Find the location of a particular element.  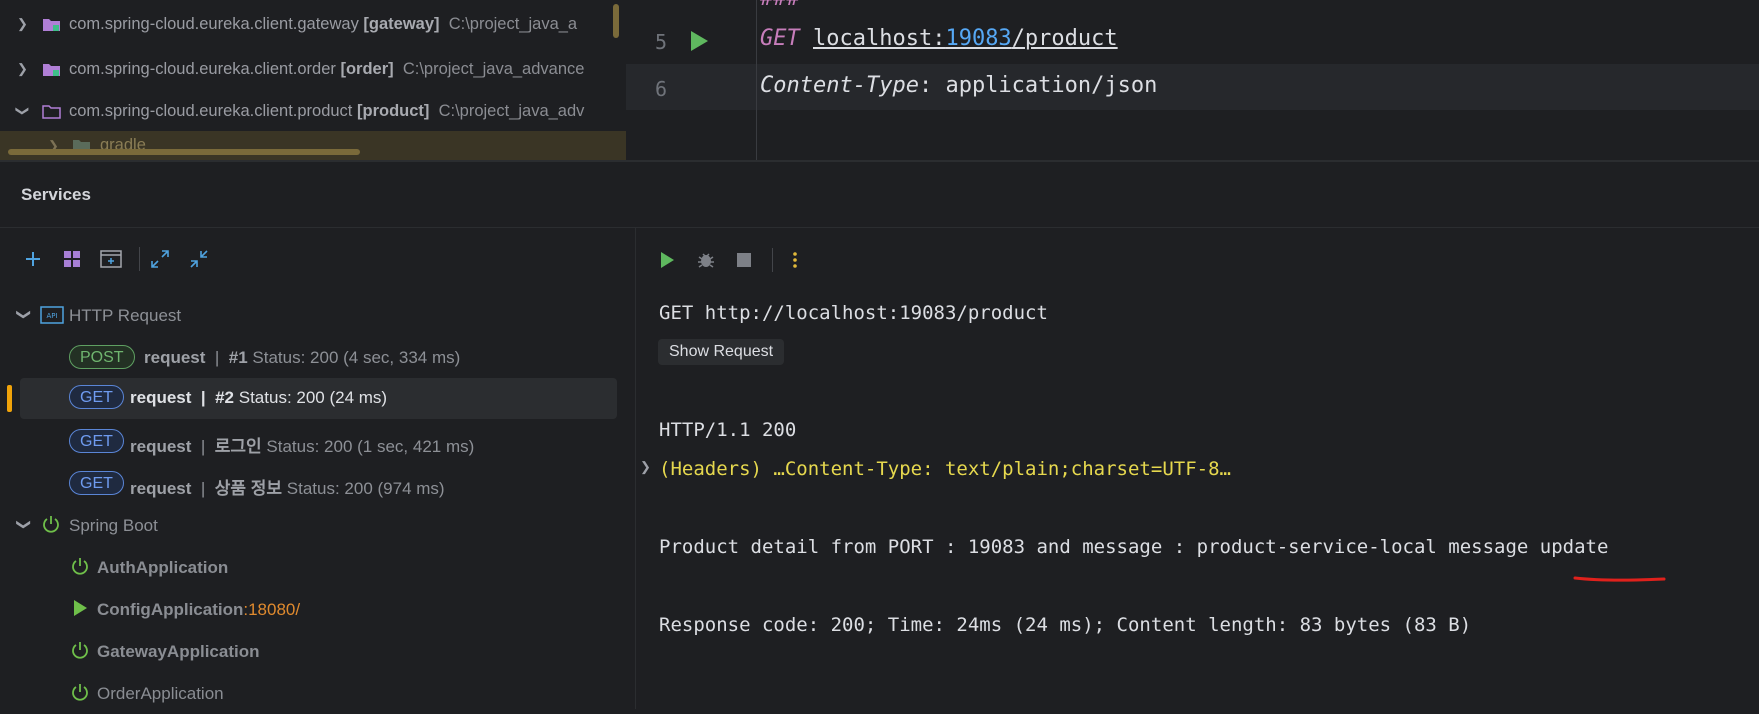

tree-row-gradle: ❯ gradle is located at coordinates (313, 145).